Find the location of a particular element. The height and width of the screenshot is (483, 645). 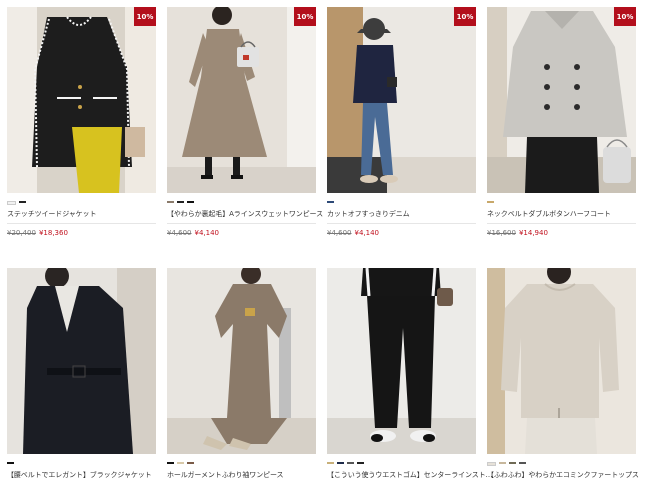

product-name: ネックベルトダブルボタンハーフコート is located at coordinates (549, 214).